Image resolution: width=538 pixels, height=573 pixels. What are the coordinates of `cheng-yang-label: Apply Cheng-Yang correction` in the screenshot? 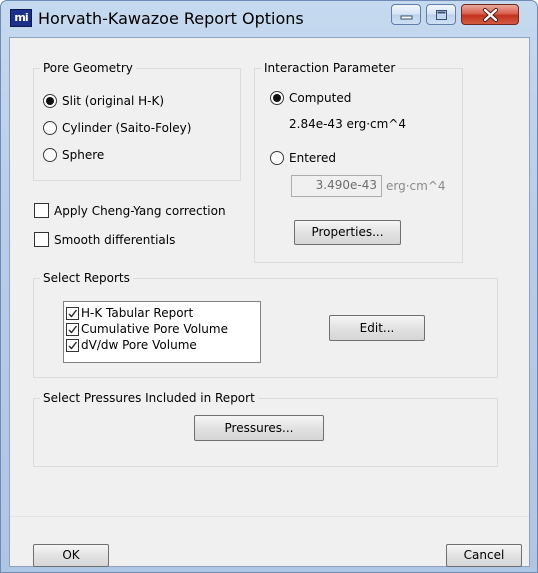 It's located at (140, 210).